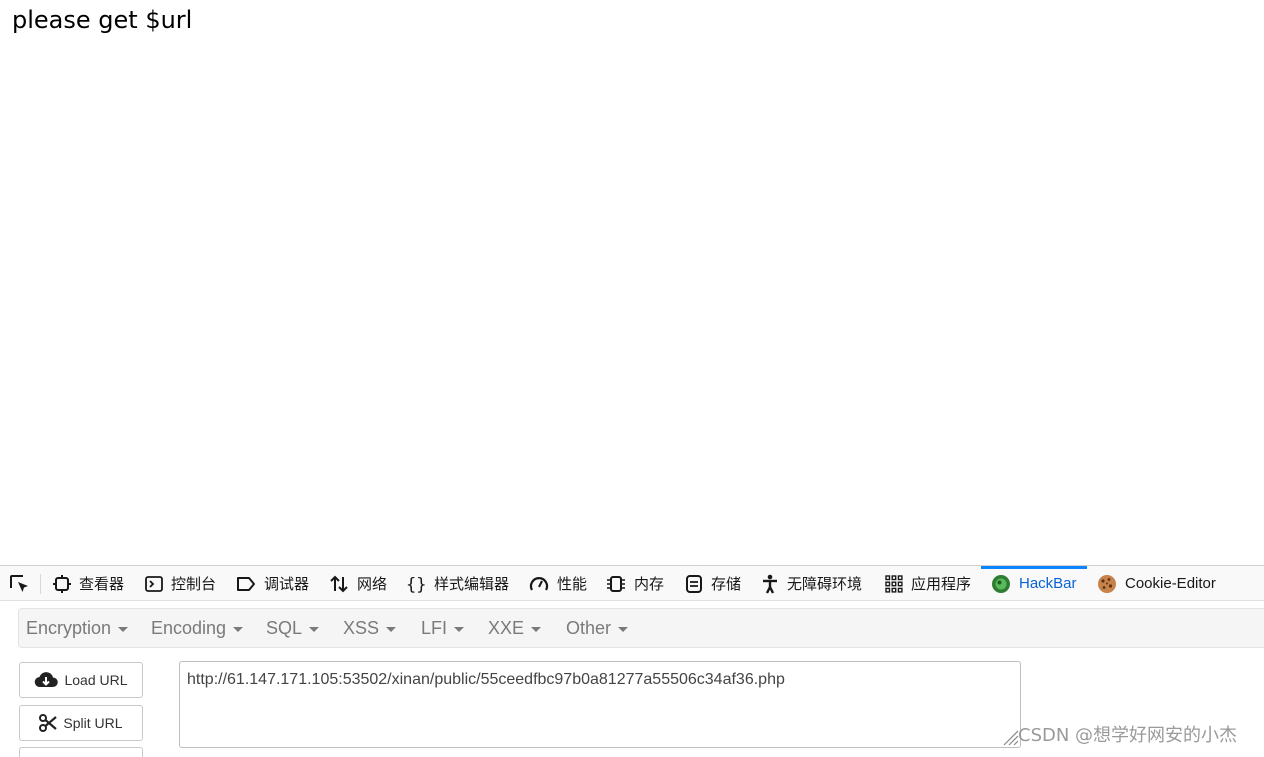  I want to click on menu-label: XSS, so click(361, 627).